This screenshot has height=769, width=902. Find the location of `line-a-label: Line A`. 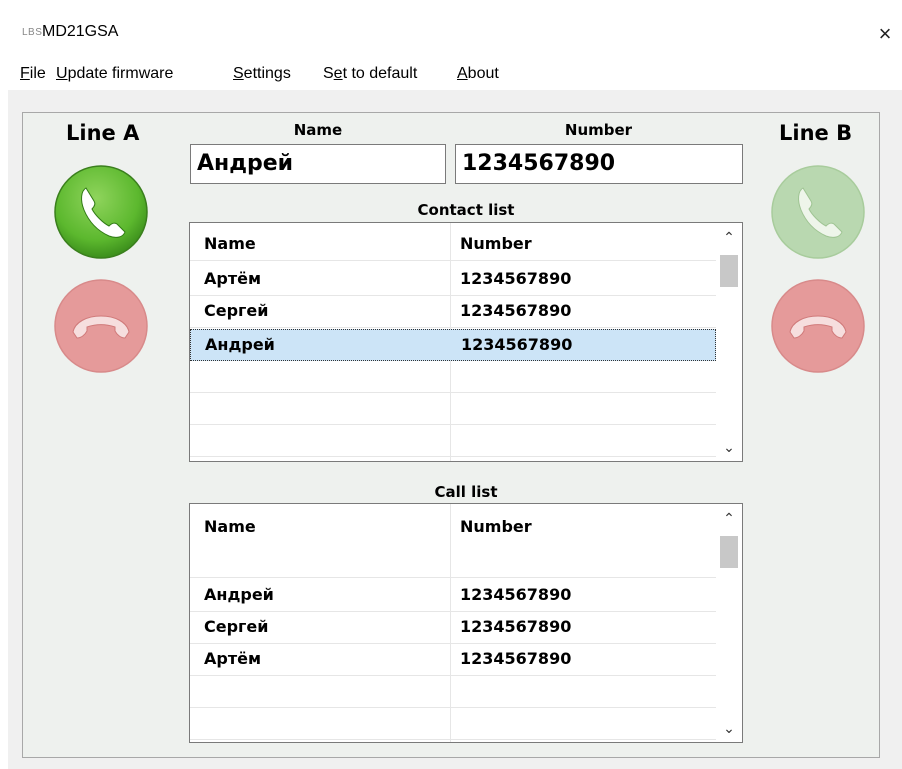

line-a-label: Line A is located at coordinates (103, 133).